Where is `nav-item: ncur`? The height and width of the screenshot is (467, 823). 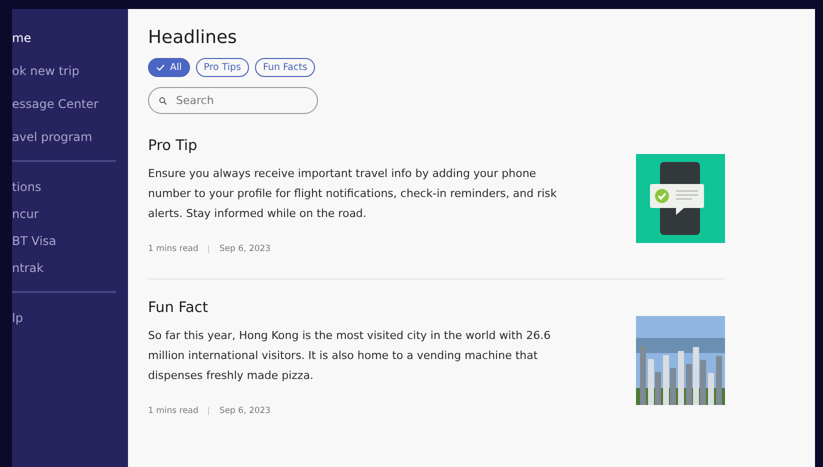 nav-item: ncur is located at coordinates (64, 214).